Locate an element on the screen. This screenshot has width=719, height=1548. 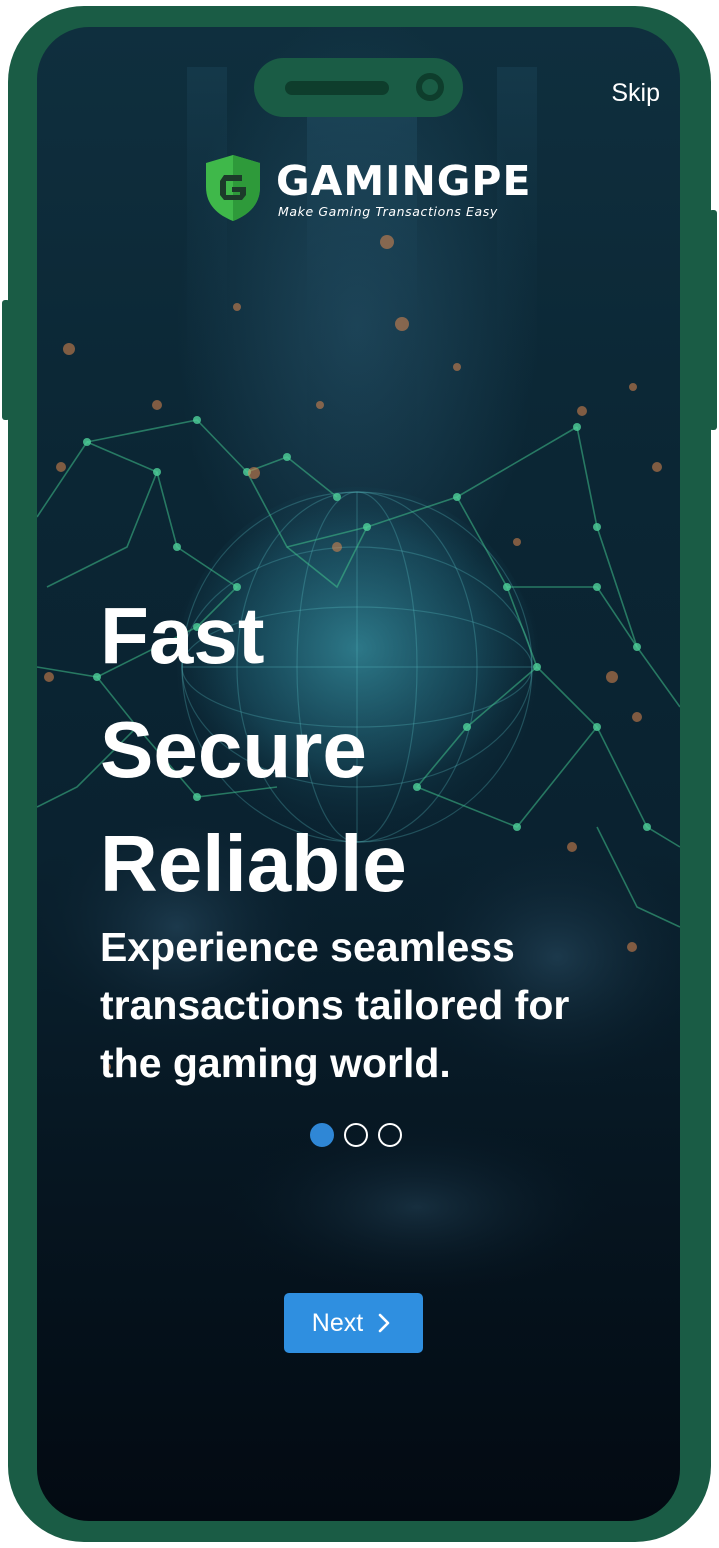
skip-button: Skip is located at coordinates (635, 93).